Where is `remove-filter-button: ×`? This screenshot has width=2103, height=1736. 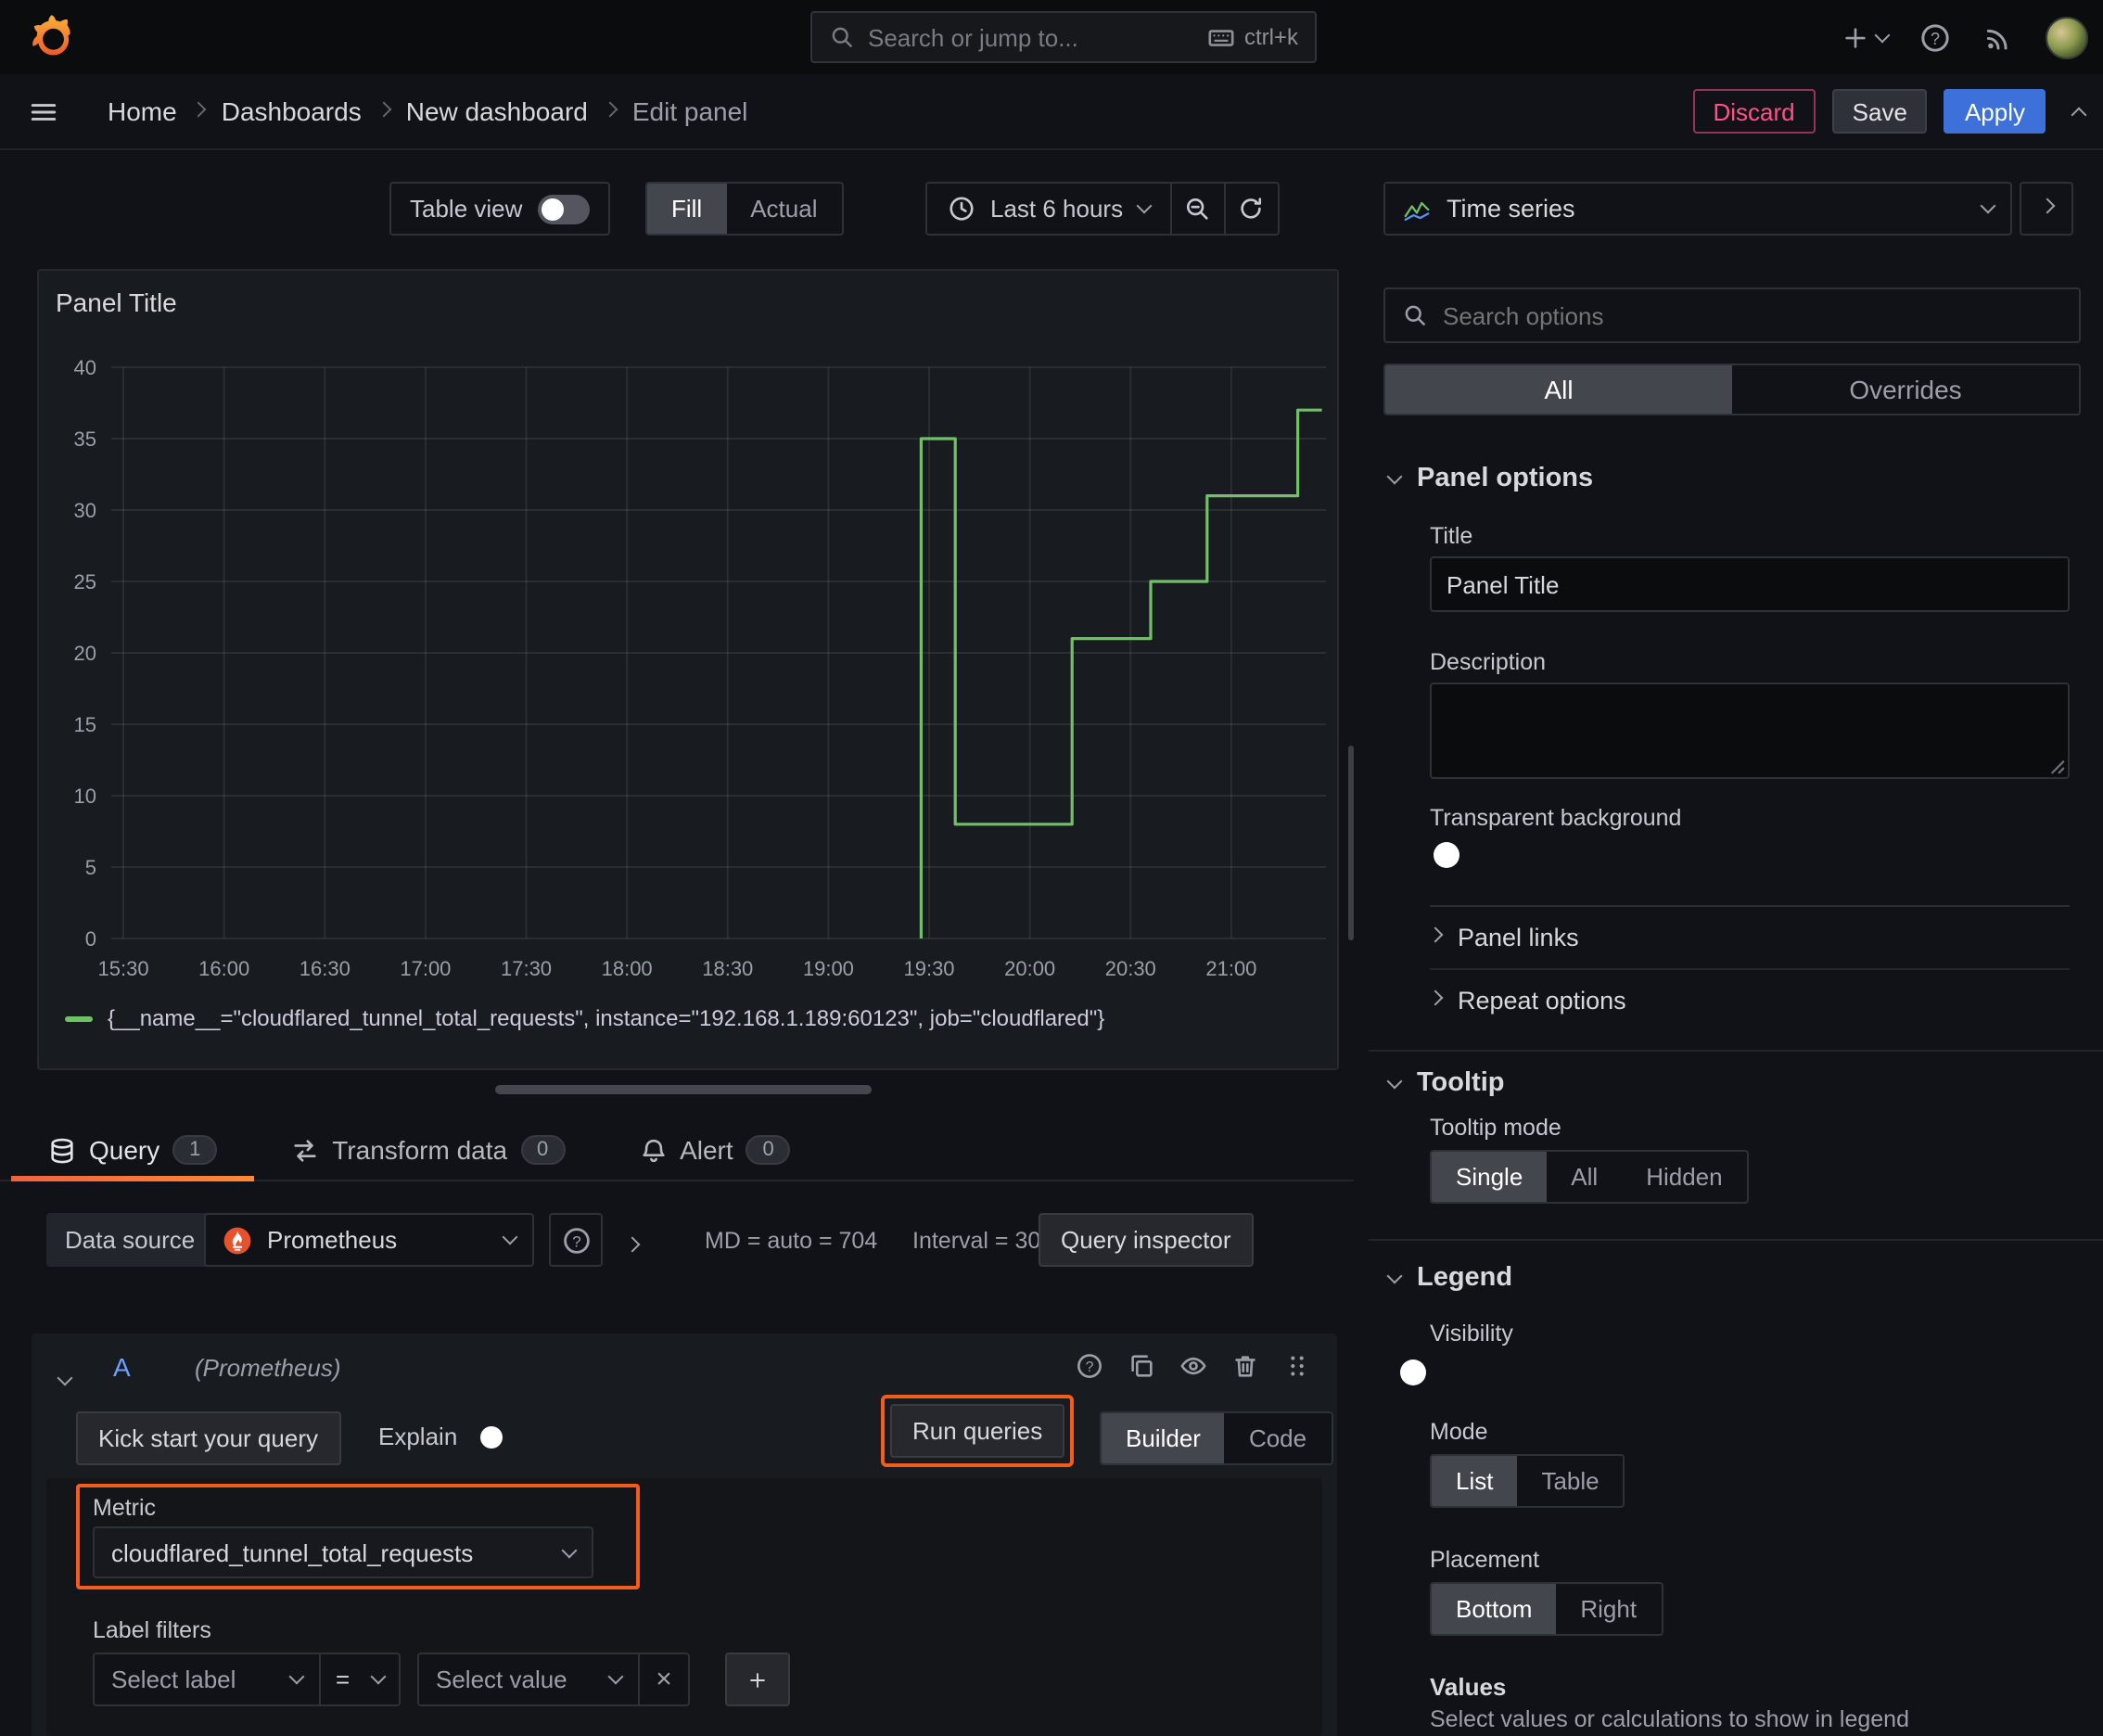 remove-filter-button: × is located at coordinates (664, 1679).